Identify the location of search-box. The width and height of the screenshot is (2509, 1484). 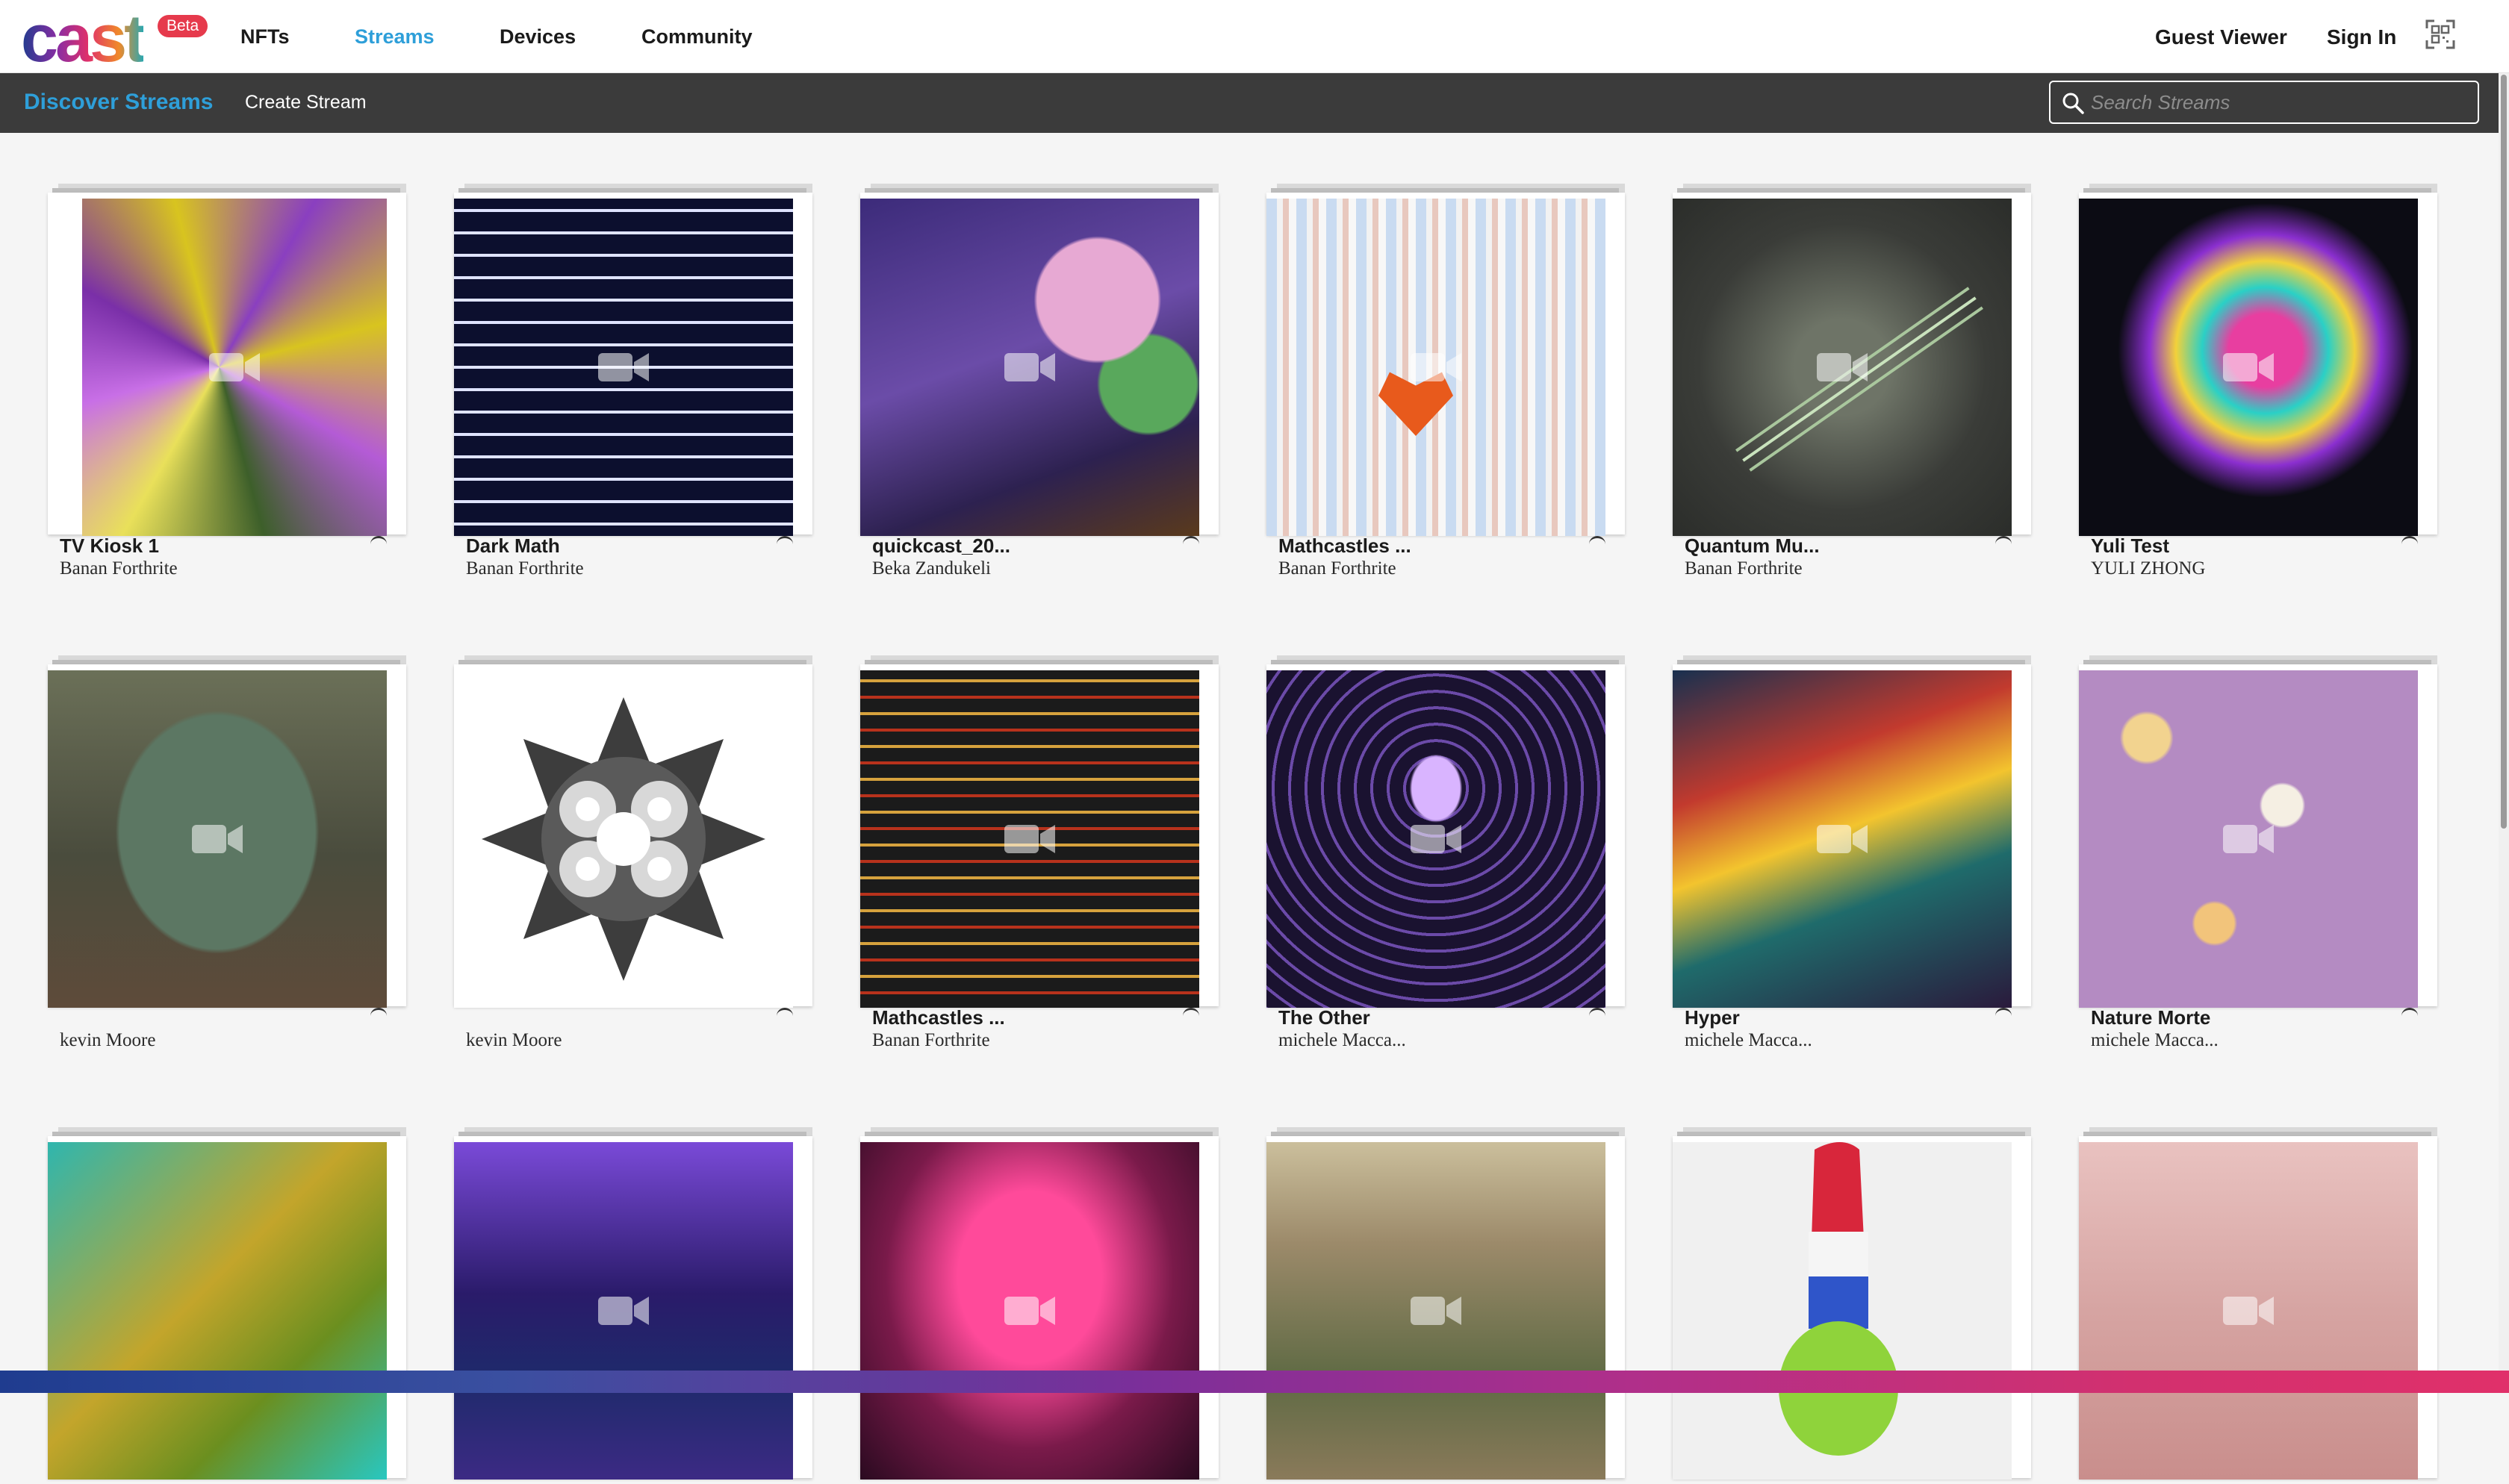
(2264, 102).